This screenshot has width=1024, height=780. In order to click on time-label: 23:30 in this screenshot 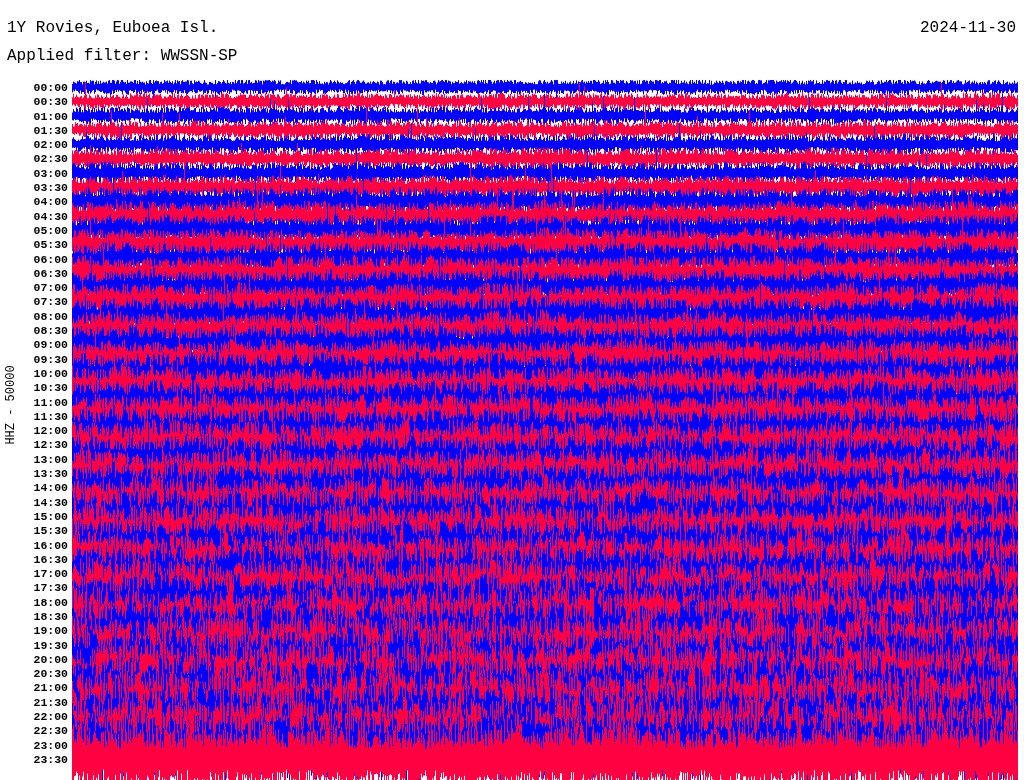, I will do `click(50, 760)`.